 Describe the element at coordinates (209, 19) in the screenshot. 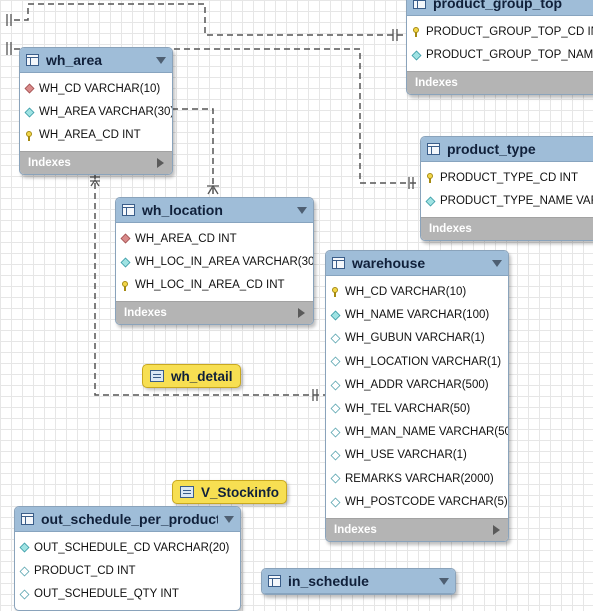

I see `rel-top-loop` at that location.